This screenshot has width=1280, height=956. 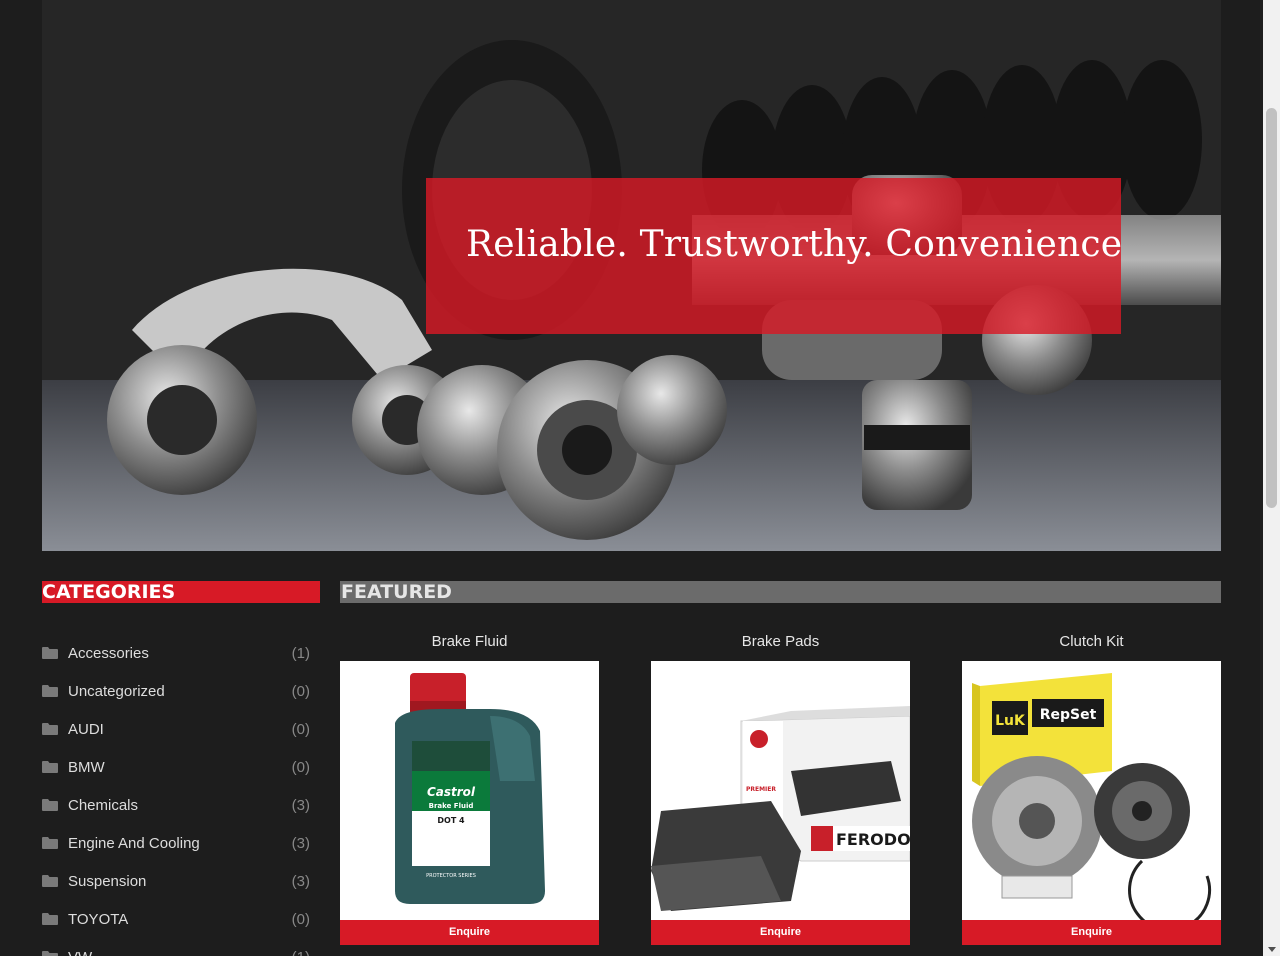 I want to click on category-link: TOYOTA, so click(x=98, y=919).